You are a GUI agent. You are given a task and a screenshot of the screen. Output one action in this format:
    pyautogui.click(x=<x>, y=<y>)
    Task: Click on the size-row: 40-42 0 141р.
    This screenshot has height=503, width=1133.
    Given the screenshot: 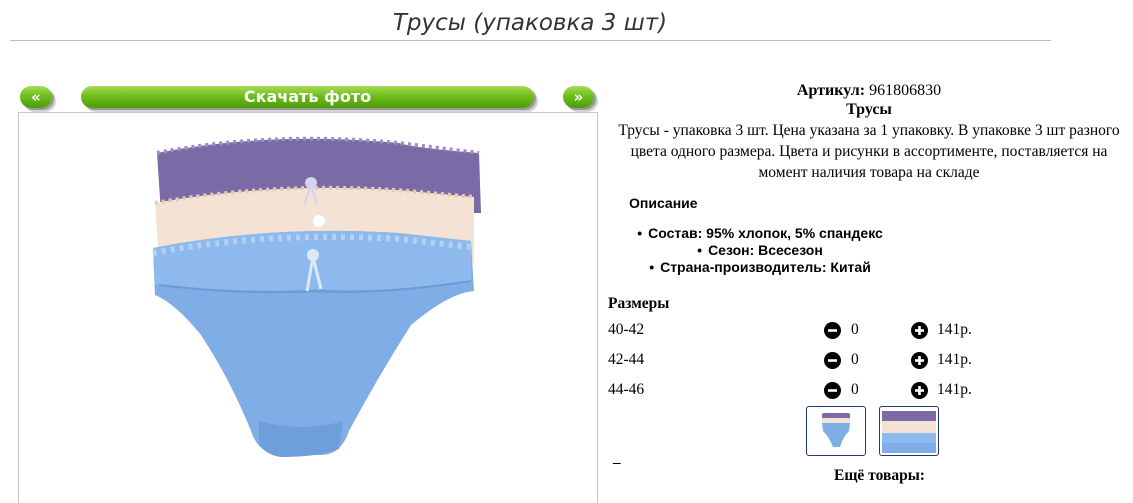 What is the action you would take?
    pyautogui.click(x=808, y=331)
    